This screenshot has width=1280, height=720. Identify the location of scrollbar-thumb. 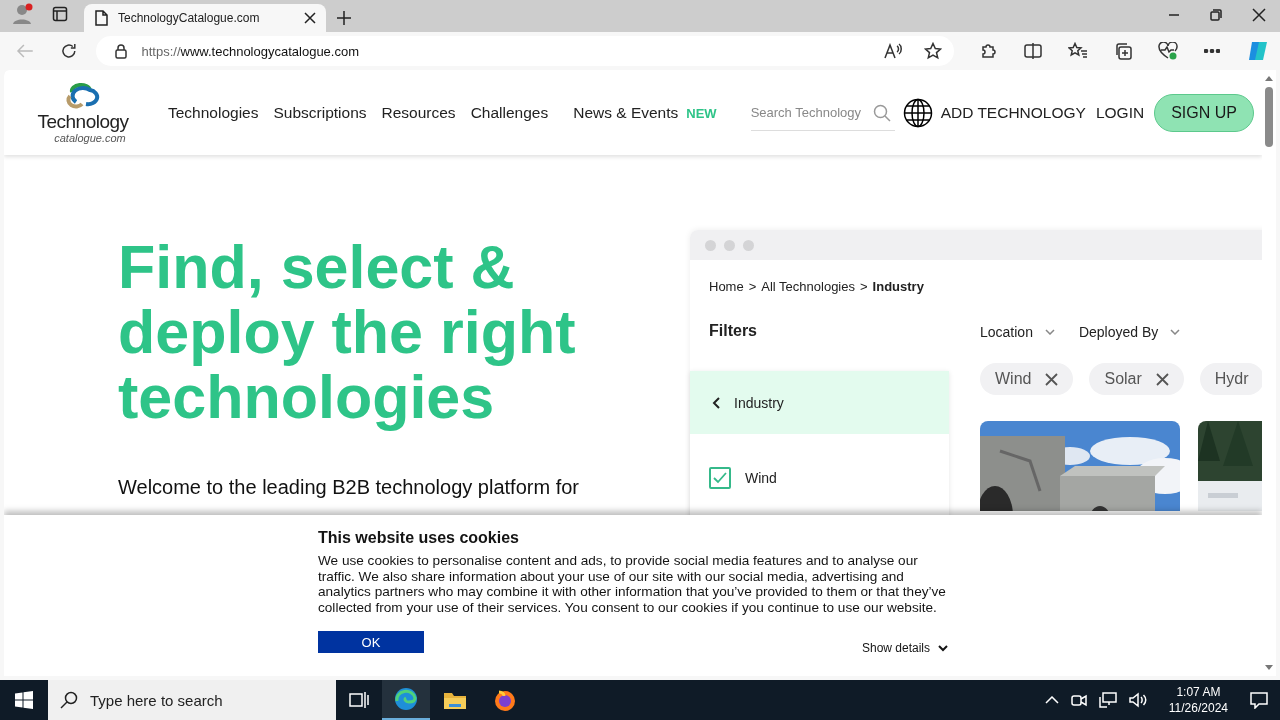
(1269, 117).